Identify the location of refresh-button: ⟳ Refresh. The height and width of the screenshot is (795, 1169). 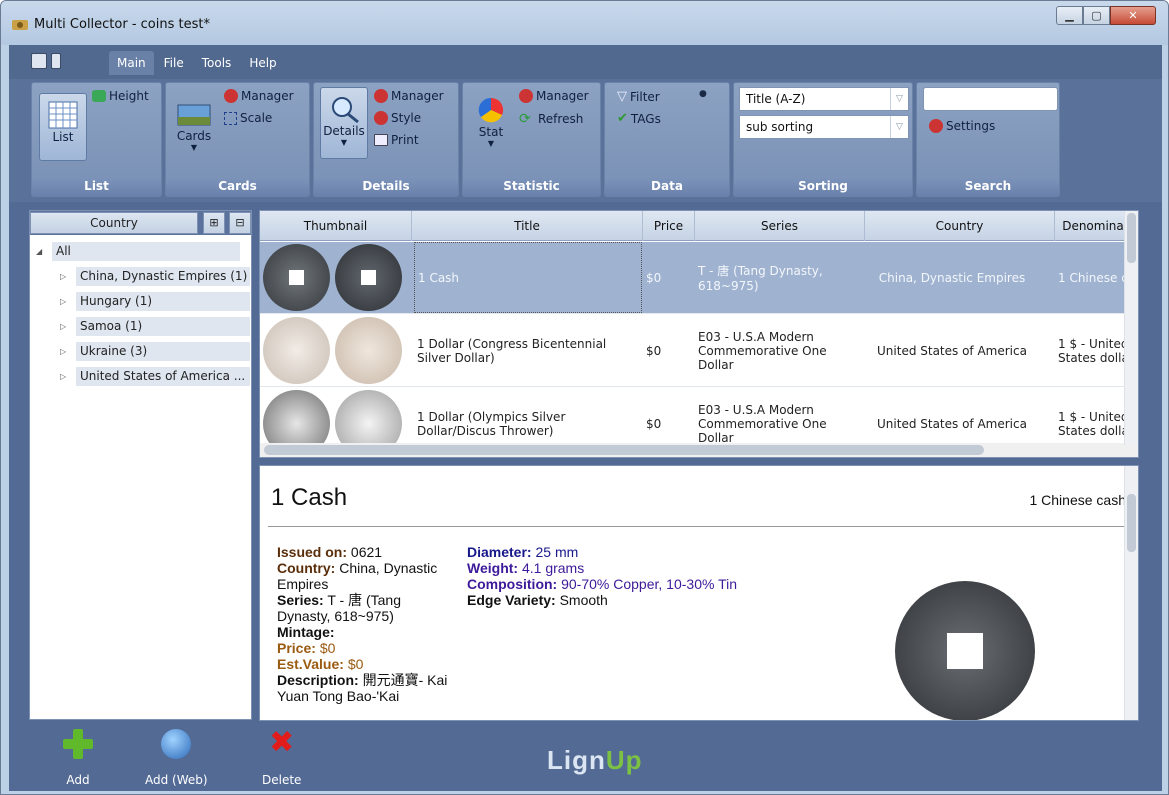
(551, 119).